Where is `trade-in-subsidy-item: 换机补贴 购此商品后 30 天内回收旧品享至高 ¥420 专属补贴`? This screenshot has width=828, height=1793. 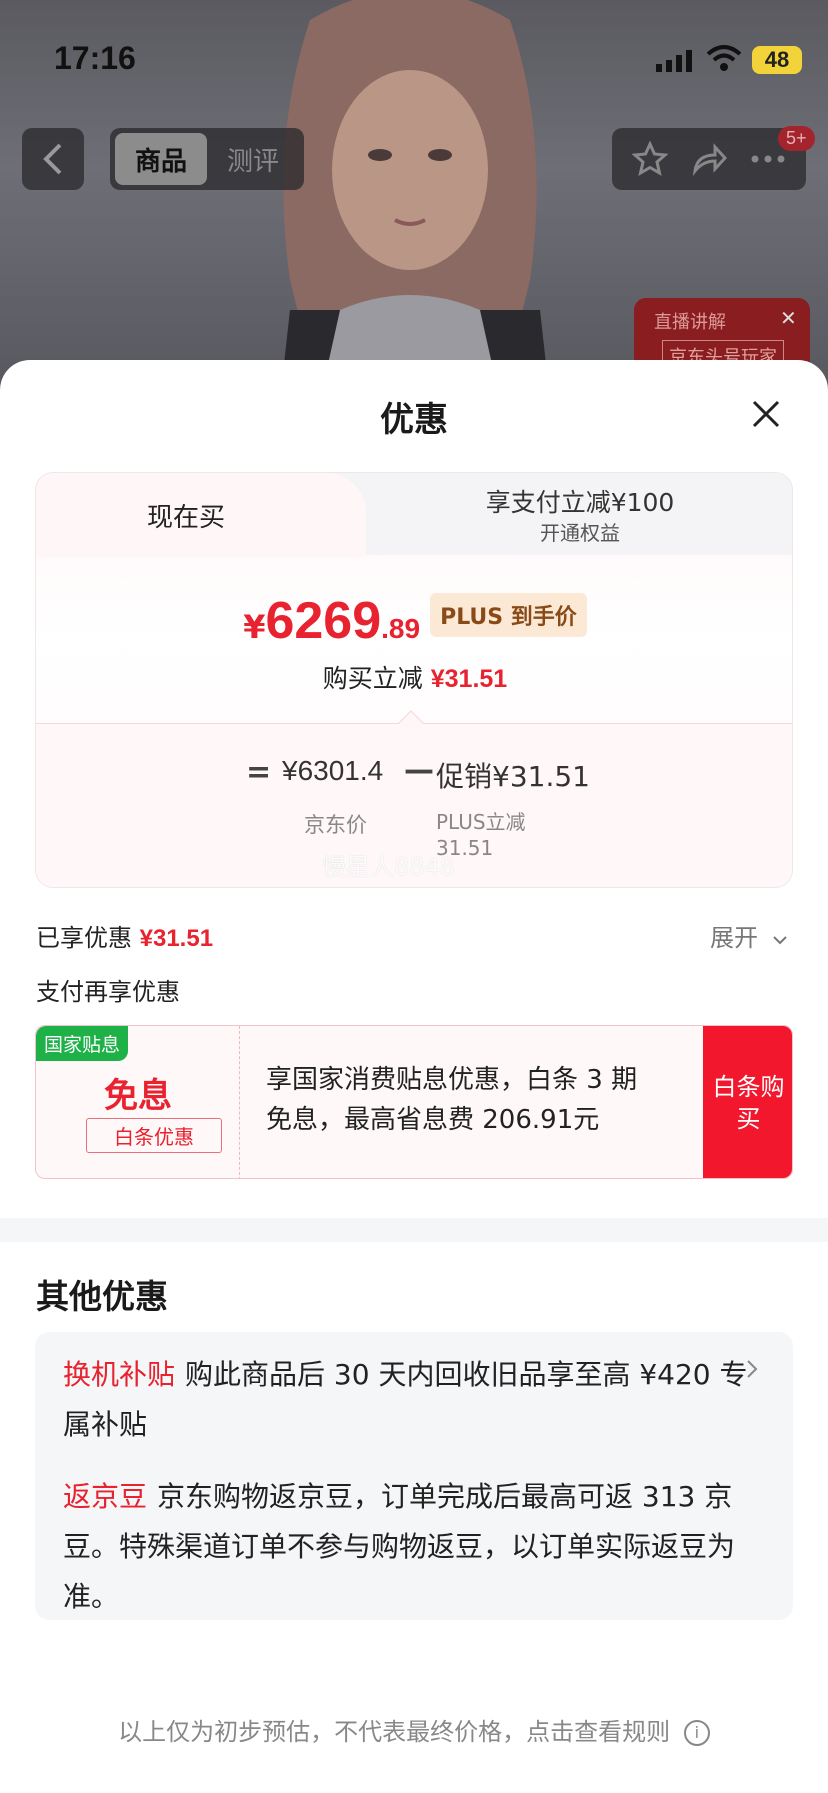
trade-in-subsidy-item: 换机补贴 购此商品后 30 天内回收旧品享至高 ¥420 专属补贴 is located at coordinates (408, 1400).